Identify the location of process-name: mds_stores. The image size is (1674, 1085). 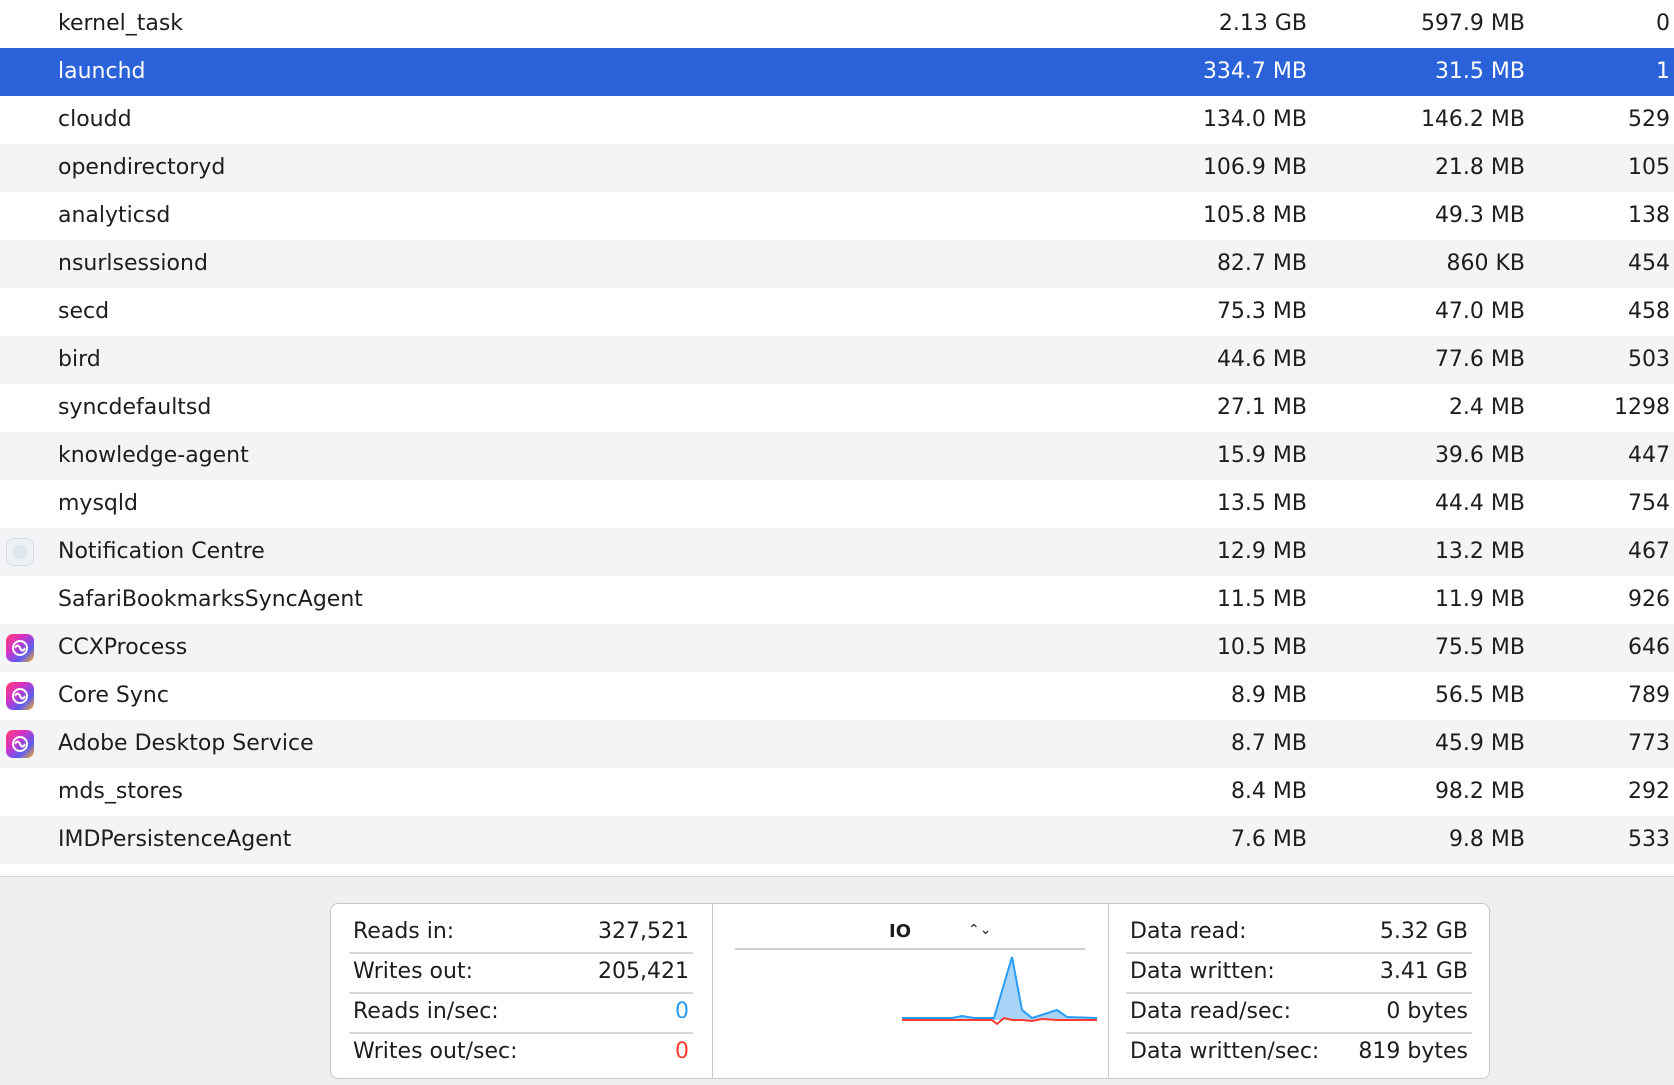
(120, 791).